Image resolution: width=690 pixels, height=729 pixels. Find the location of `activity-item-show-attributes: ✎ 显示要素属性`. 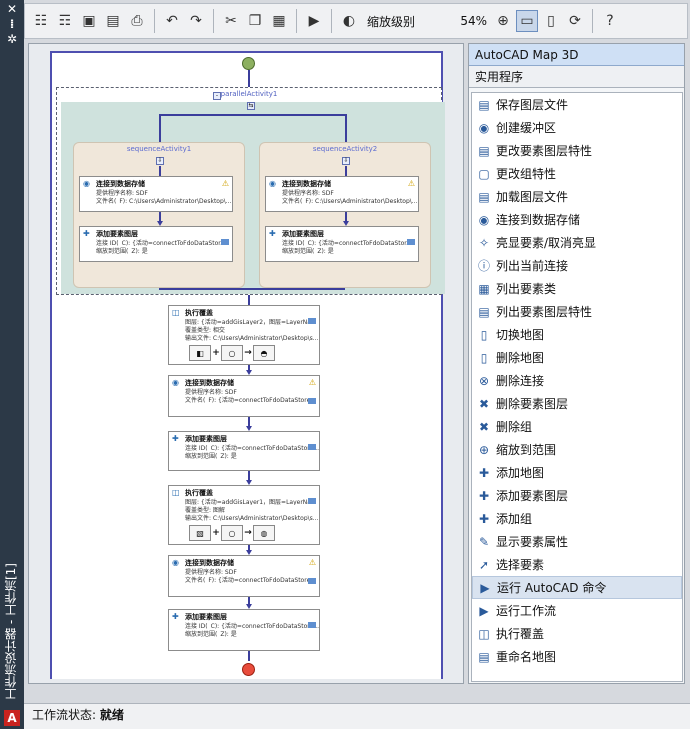

activity-item-show-attributes: ✎ 显示要素属性 is located at coordinates (577, 541).